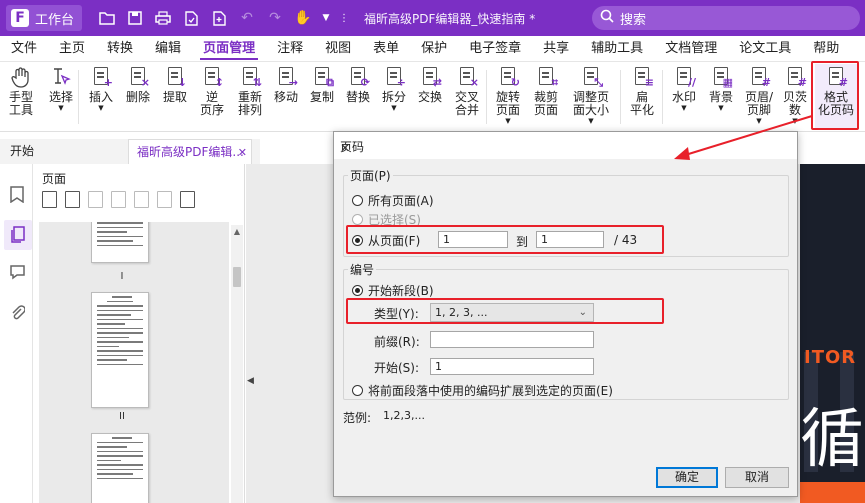  I want to click on ribbon-tool-cross-merge: ⨯ 交叉 合并, so click(467, 96).